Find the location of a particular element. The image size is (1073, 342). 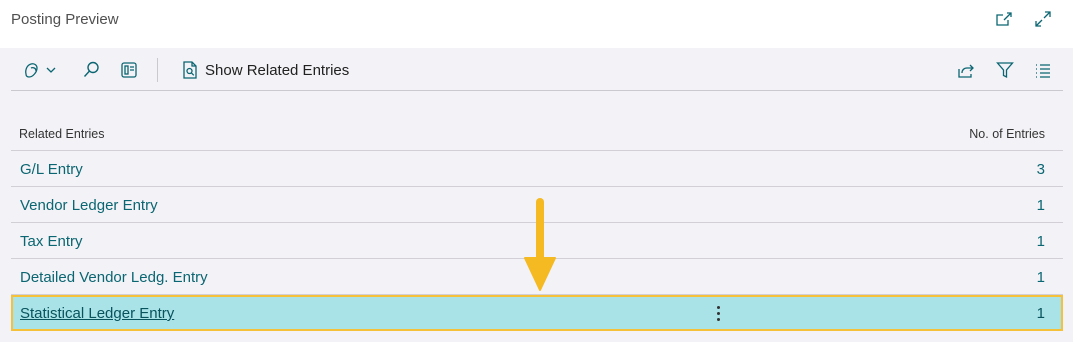

show-related-entries-label: Show Related Entries is located at coordinates (277, 70).